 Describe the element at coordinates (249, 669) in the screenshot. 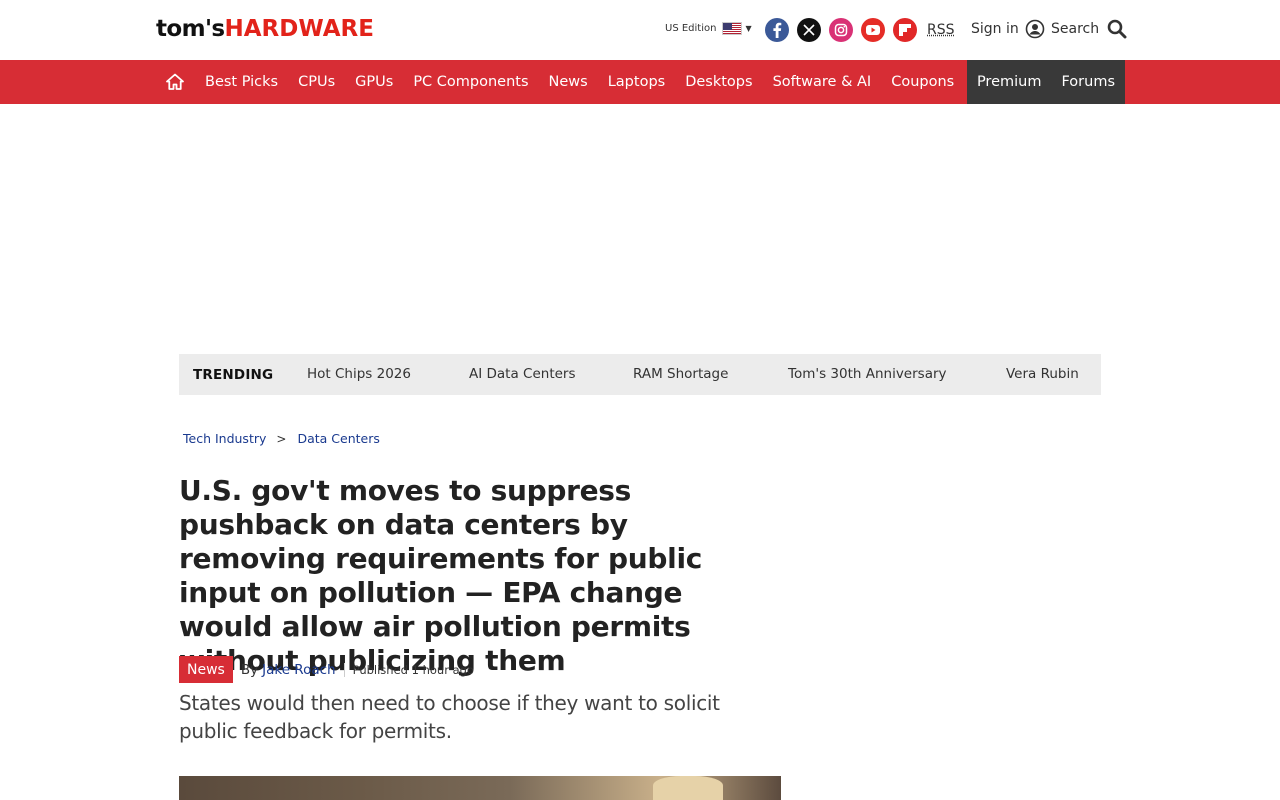

I see `byline-by: By` at that location.